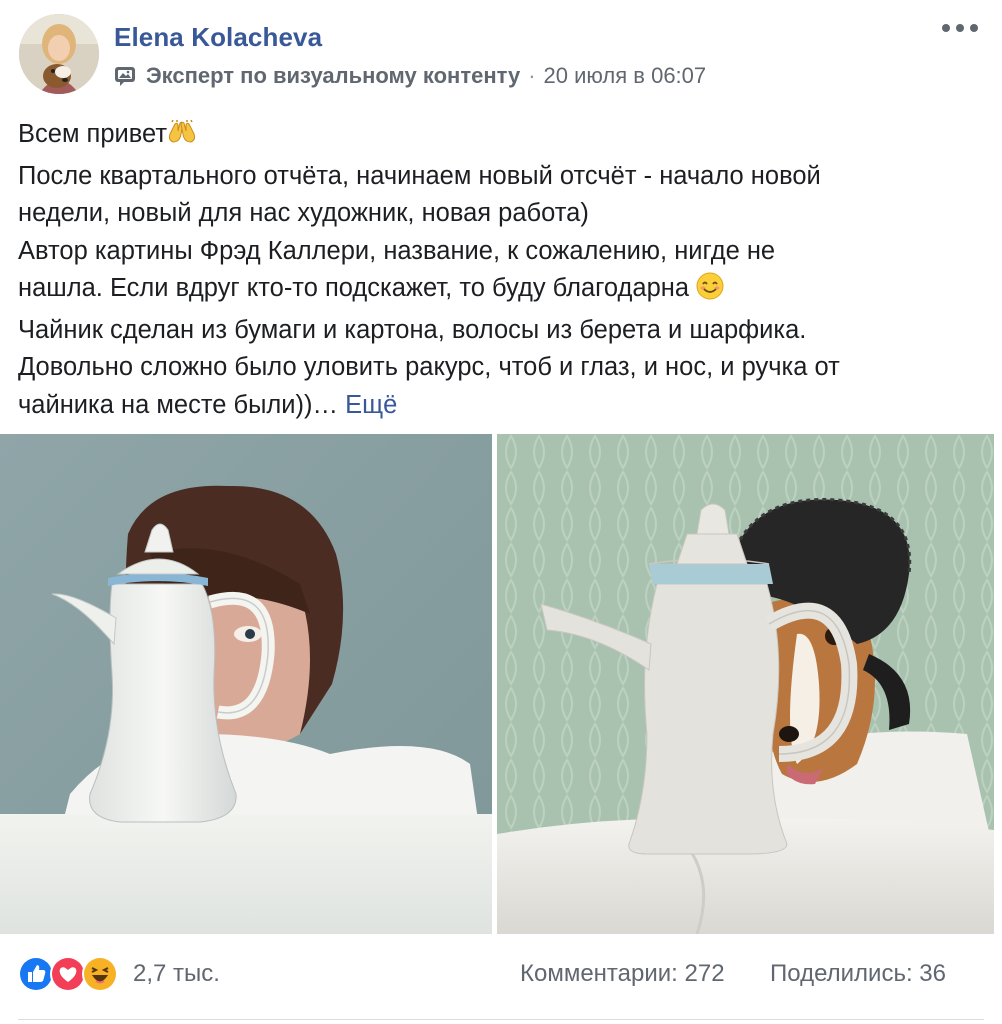  I want to click on reaction-count: 2,7 тыс., so click(176, 974).